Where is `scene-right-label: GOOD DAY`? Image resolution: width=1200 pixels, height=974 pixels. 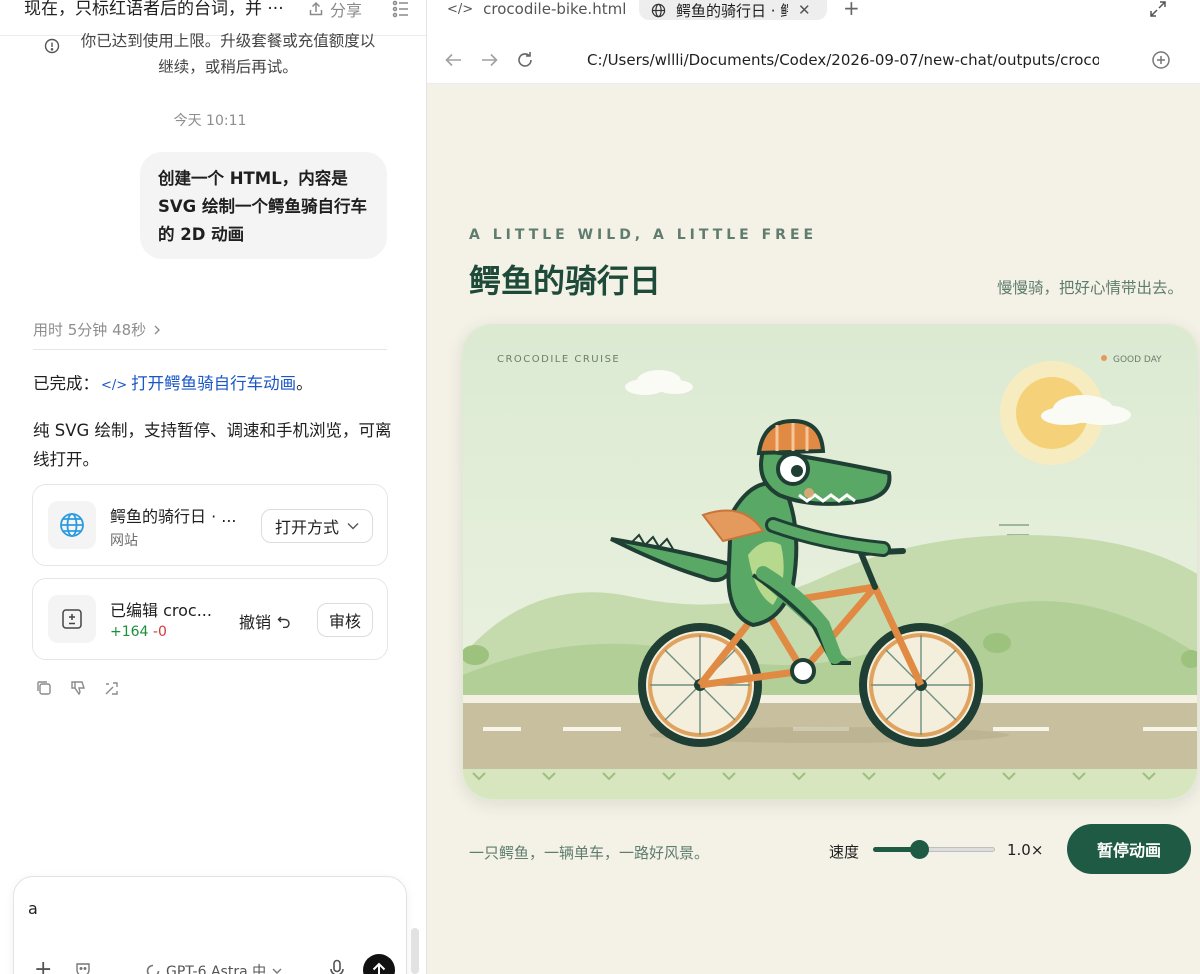 scene-right-label: GOOD DAY is located at coordinates (1137, 360).